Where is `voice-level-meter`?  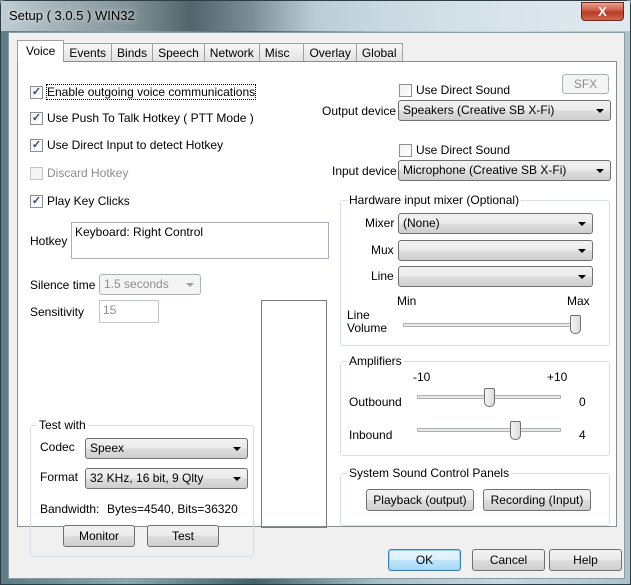 voice-level-meter is located at coordinates (294, 414).